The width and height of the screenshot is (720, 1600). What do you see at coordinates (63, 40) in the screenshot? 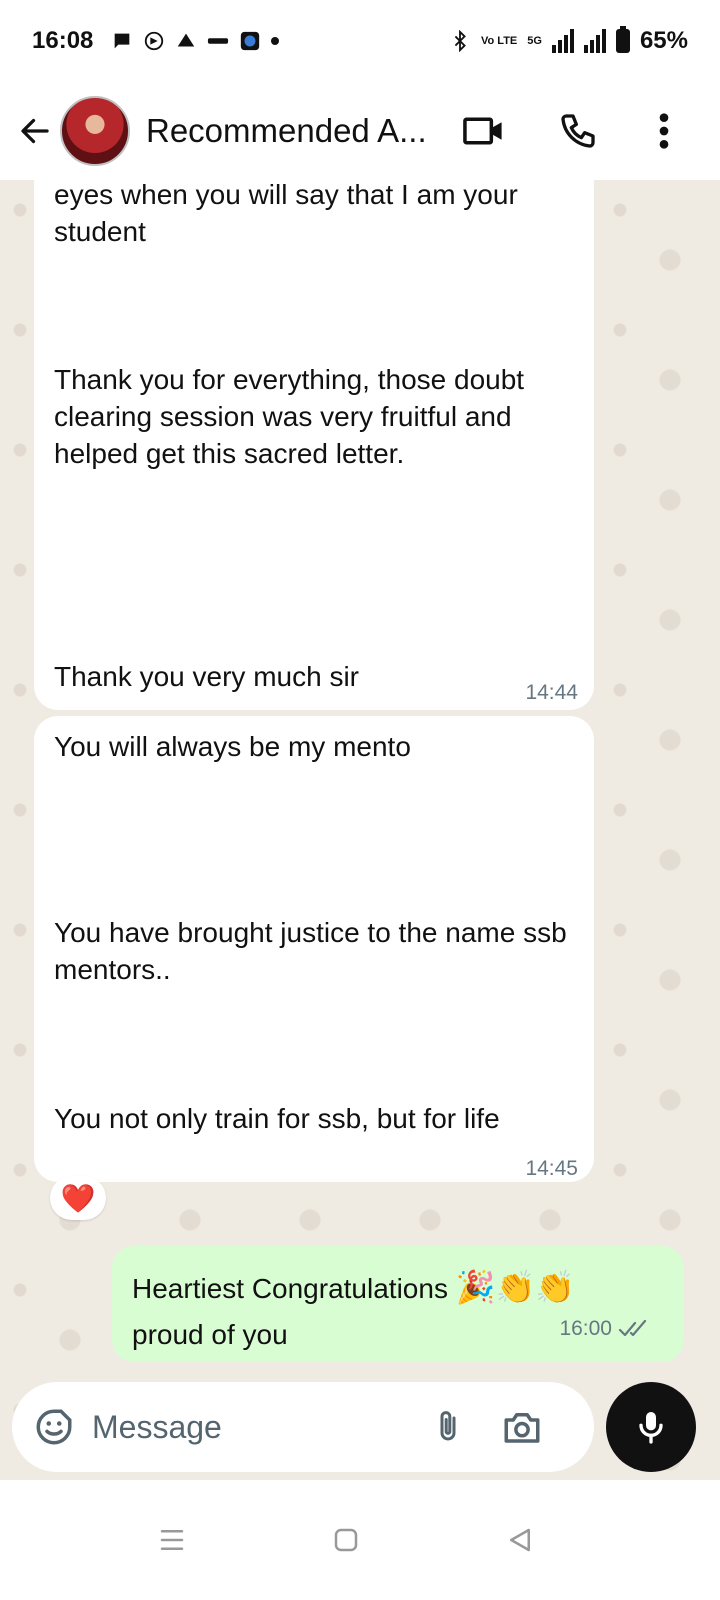
I see `status-time: 16:08` at bounding box center [63, 40].